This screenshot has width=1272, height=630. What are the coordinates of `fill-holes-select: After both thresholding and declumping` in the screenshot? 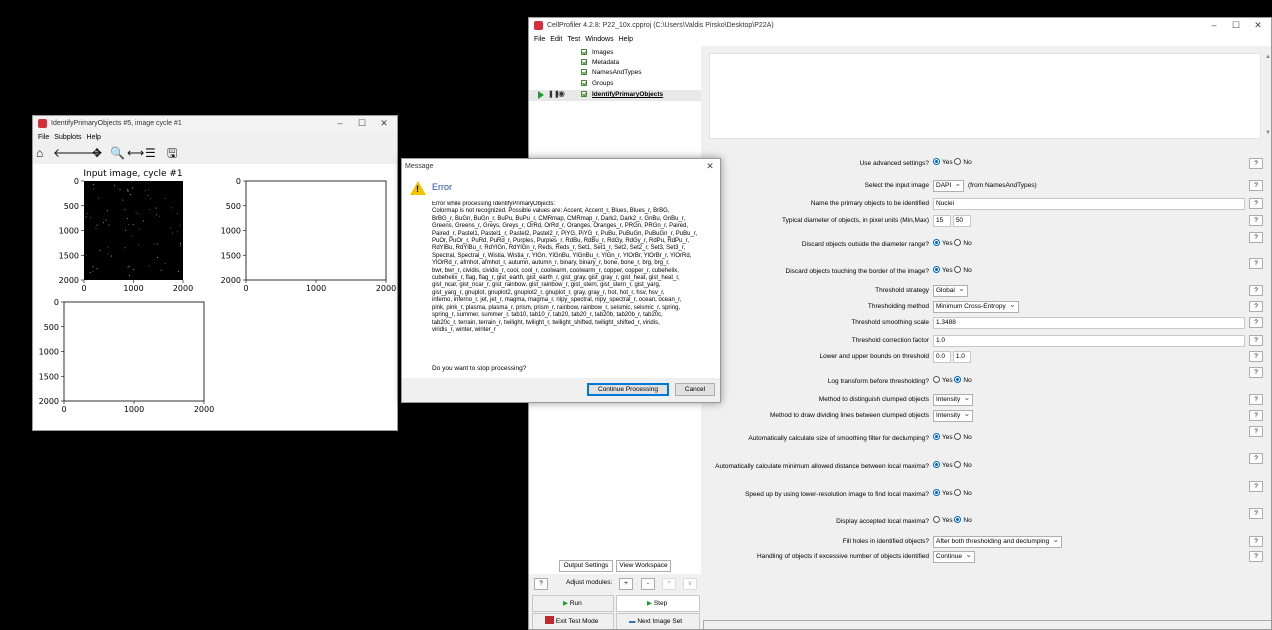 It's located at (998, 541).